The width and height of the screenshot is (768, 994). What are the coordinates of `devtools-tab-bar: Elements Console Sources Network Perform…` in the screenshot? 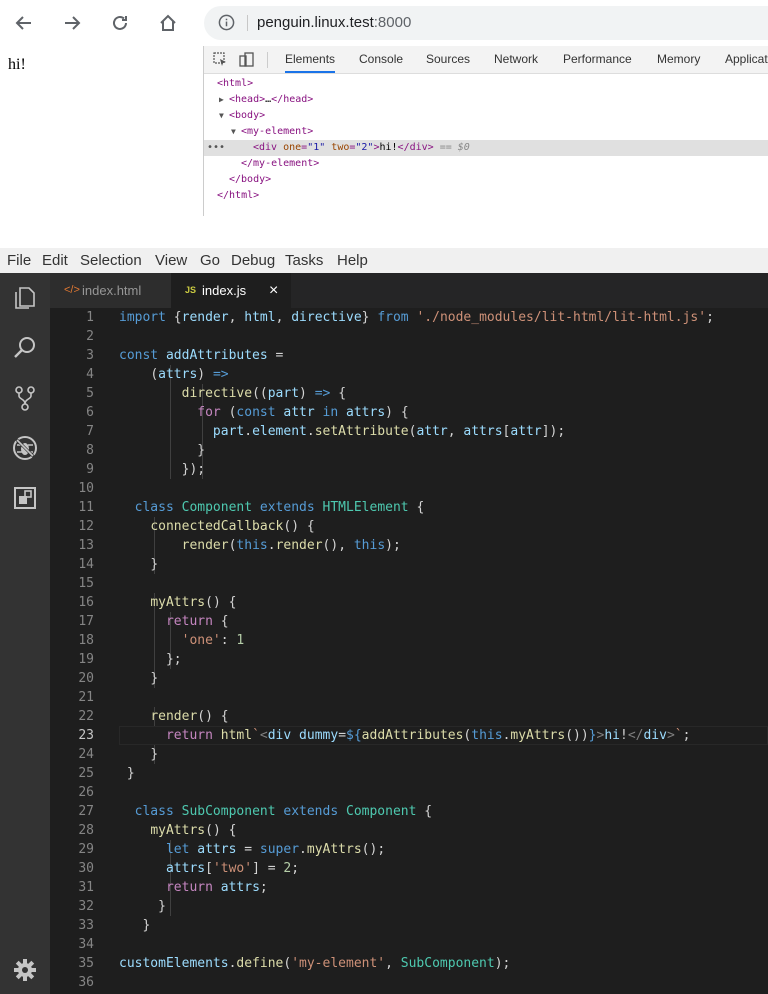 It's located at (486, 60).